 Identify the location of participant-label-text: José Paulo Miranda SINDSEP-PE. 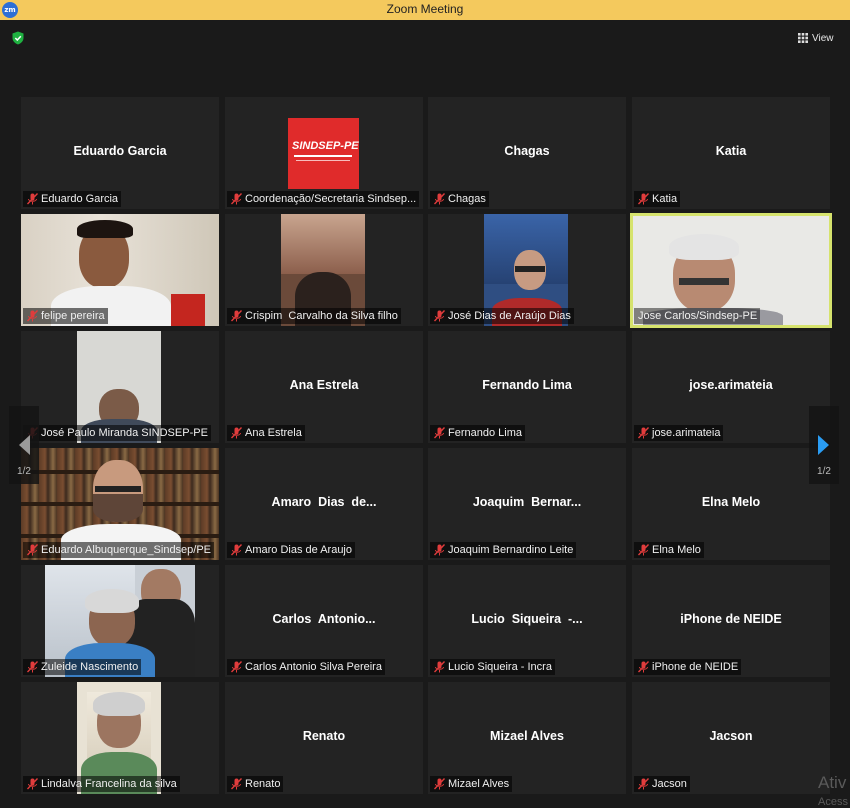
(124, 433).